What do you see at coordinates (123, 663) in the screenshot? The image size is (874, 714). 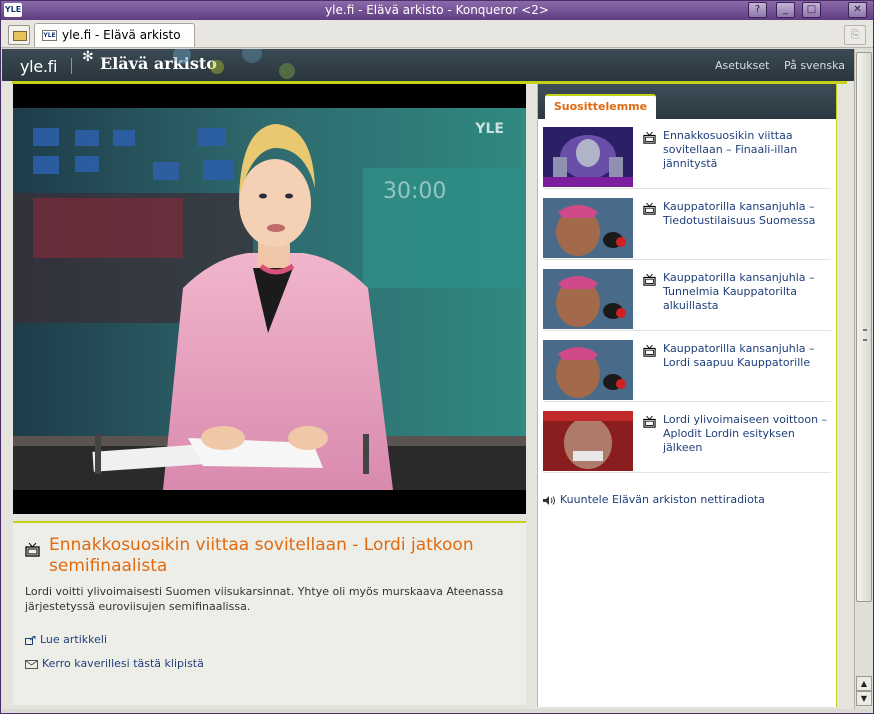 I see `share-clip-label: Kerro kaverillesi tästä klipistä` at bounding box center [123, 663].